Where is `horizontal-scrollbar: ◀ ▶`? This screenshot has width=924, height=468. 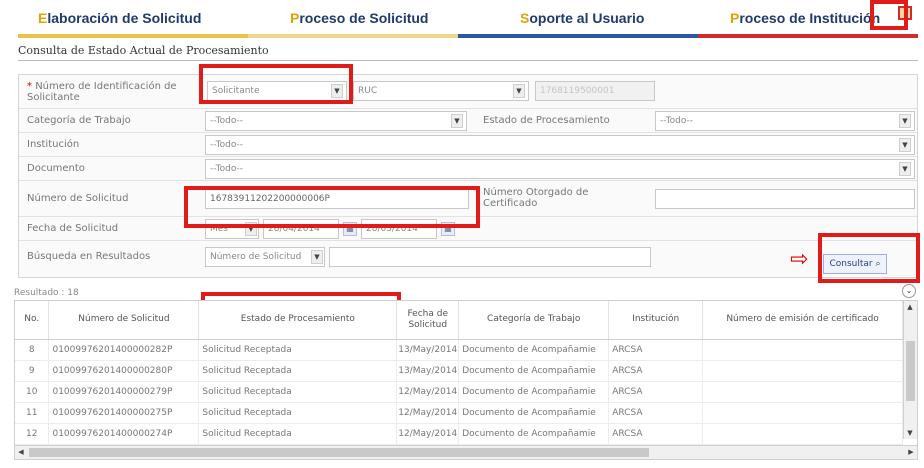 horizontal-scrollbar: ◀ ▶ is located at coordinates (466, 452).